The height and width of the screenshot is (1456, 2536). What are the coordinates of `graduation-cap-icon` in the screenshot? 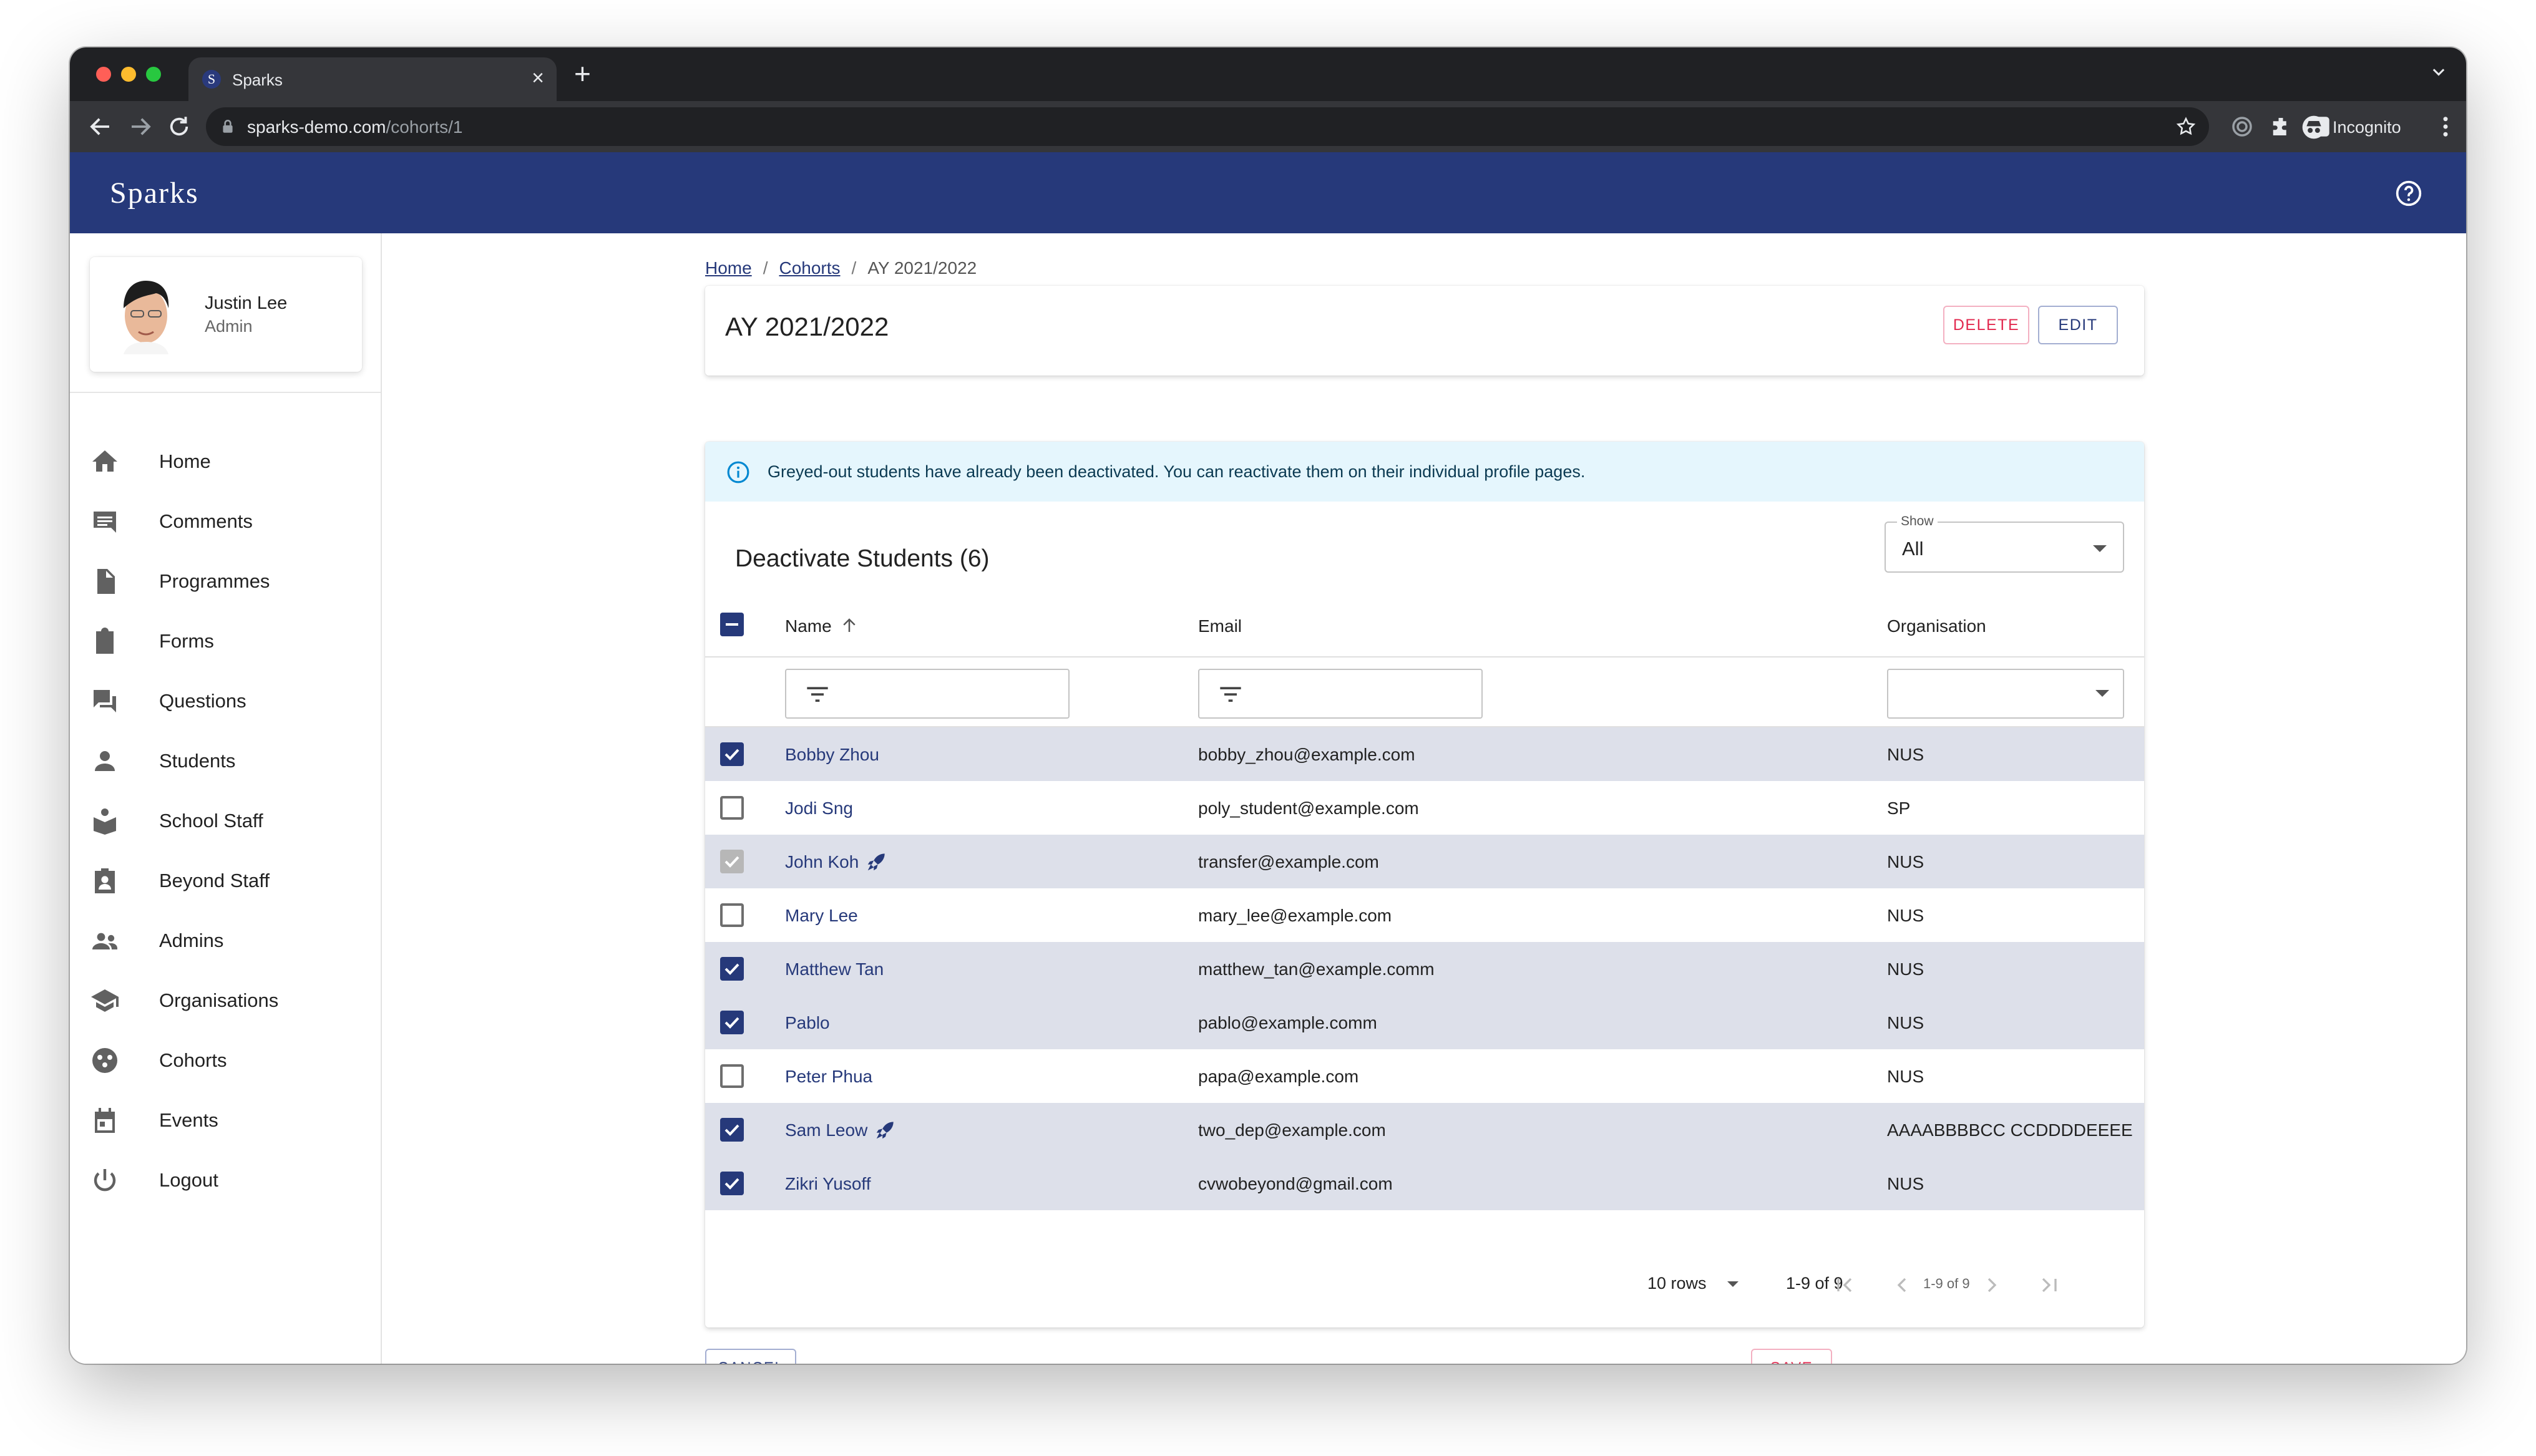 It's located at (105, 1001).